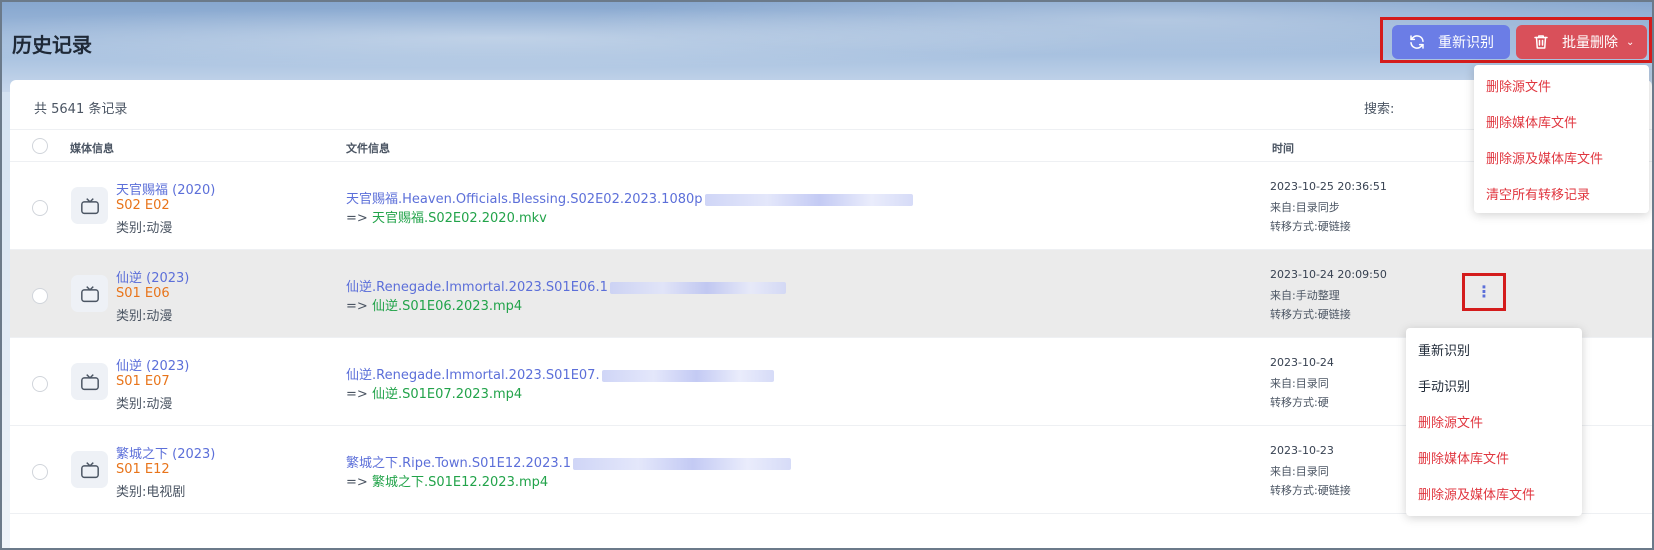 The width and height of the screenshot is (1654, 550). I want to click on media-title: 天官赐福 (2020), so click(165, 188).